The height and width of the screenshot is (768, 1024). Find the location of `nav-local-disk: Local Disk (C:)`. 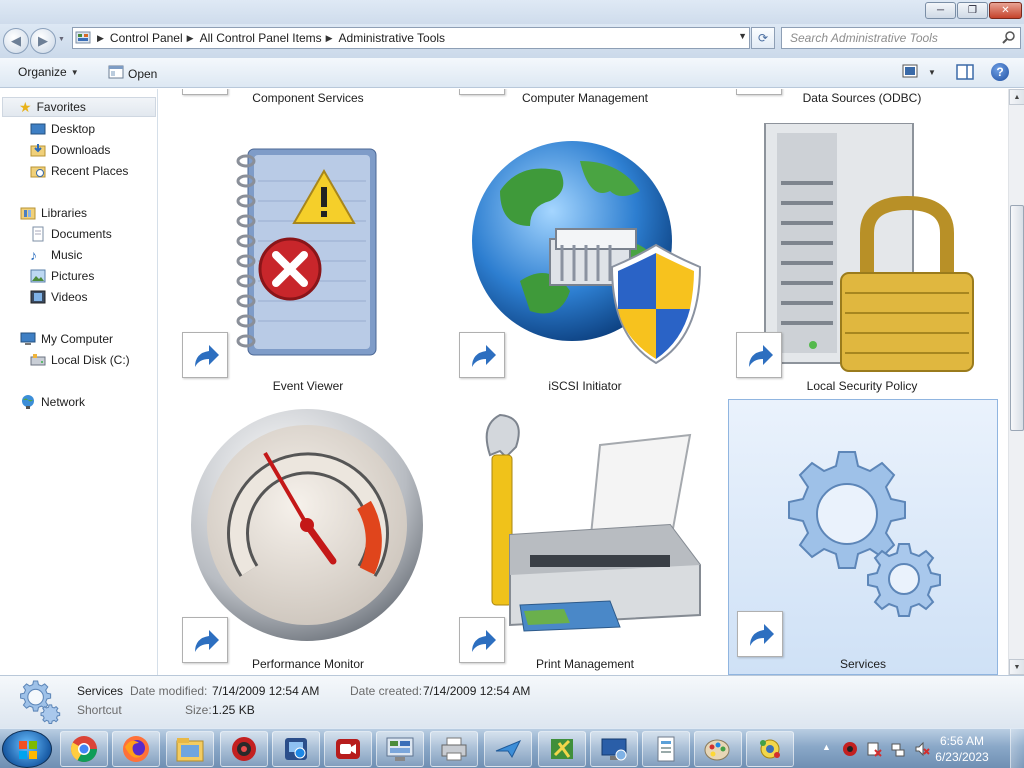

nav-local-disk: Local Disk (C:) is located at coordinates (80, 360).